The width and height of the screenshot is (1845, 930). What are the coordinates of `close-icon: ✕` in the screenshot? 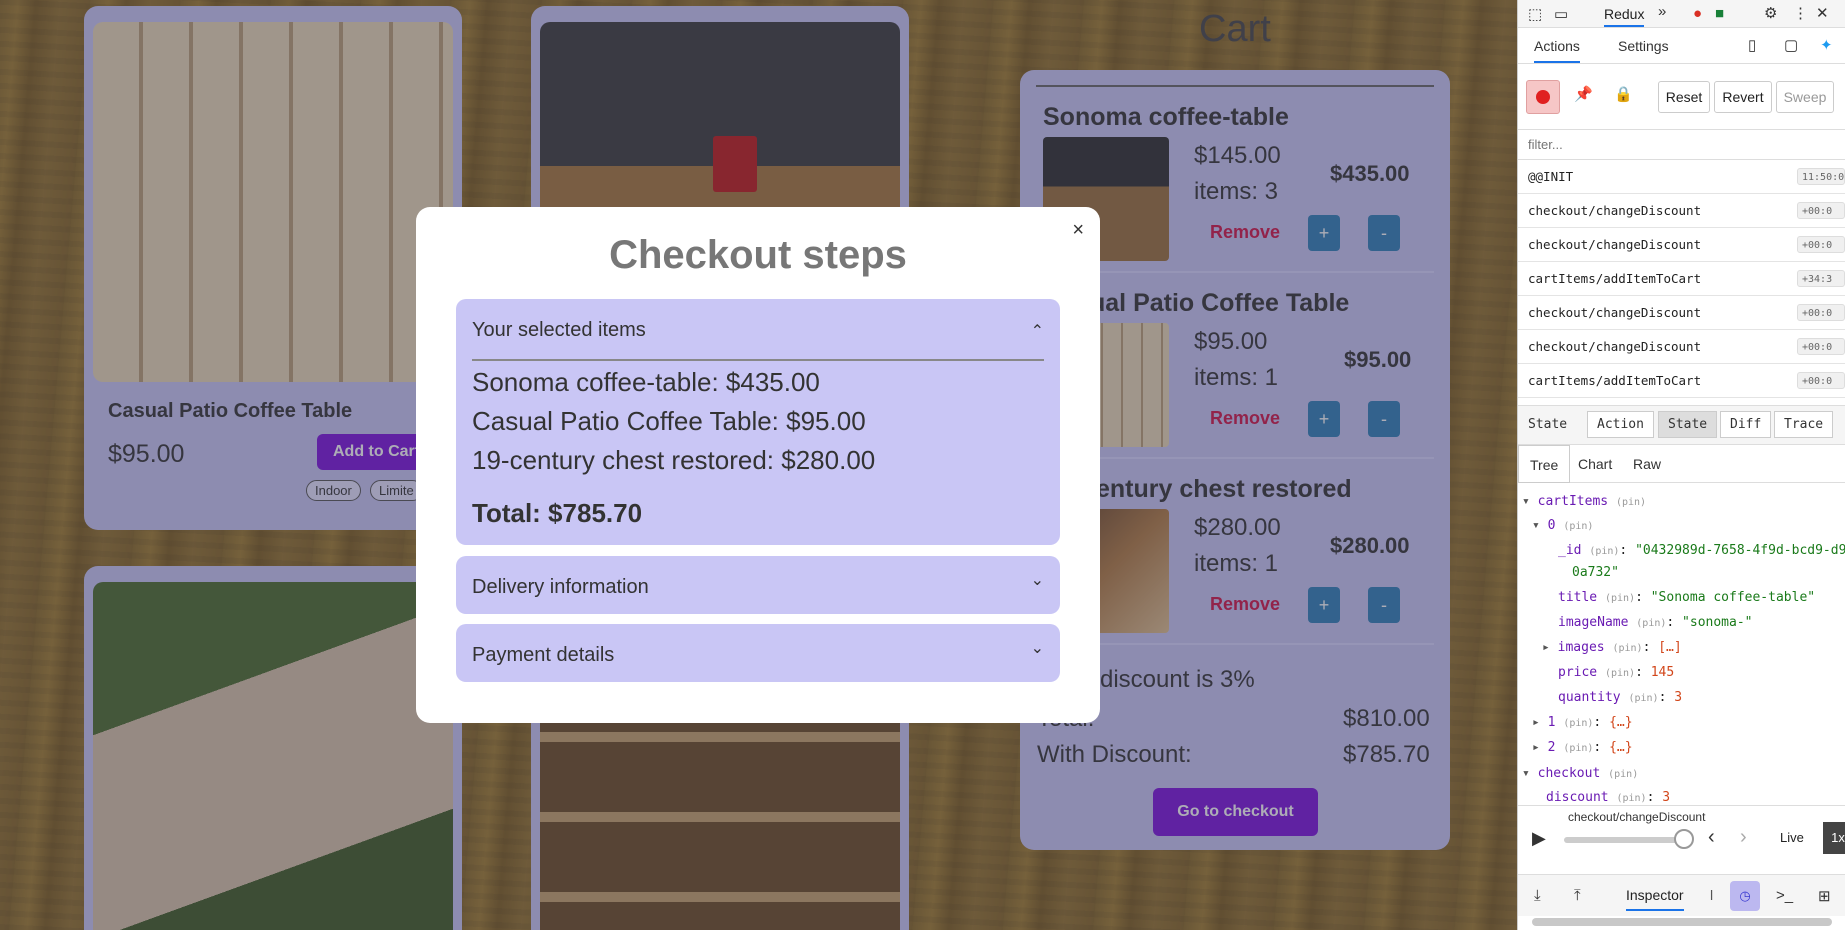 It's located at (1822, 13).